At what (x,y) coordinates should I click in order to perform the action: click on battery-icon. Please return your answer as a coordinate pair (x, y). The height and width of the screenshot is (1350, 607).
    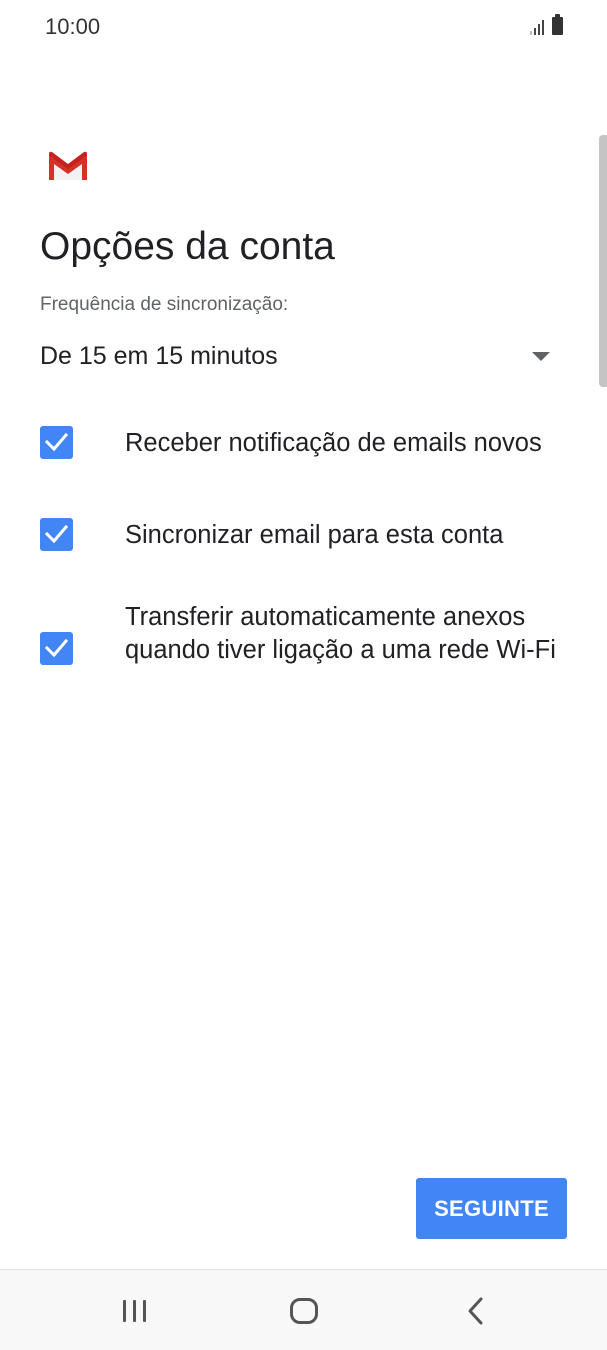
    Looking at the image, I should click on (557, 24).